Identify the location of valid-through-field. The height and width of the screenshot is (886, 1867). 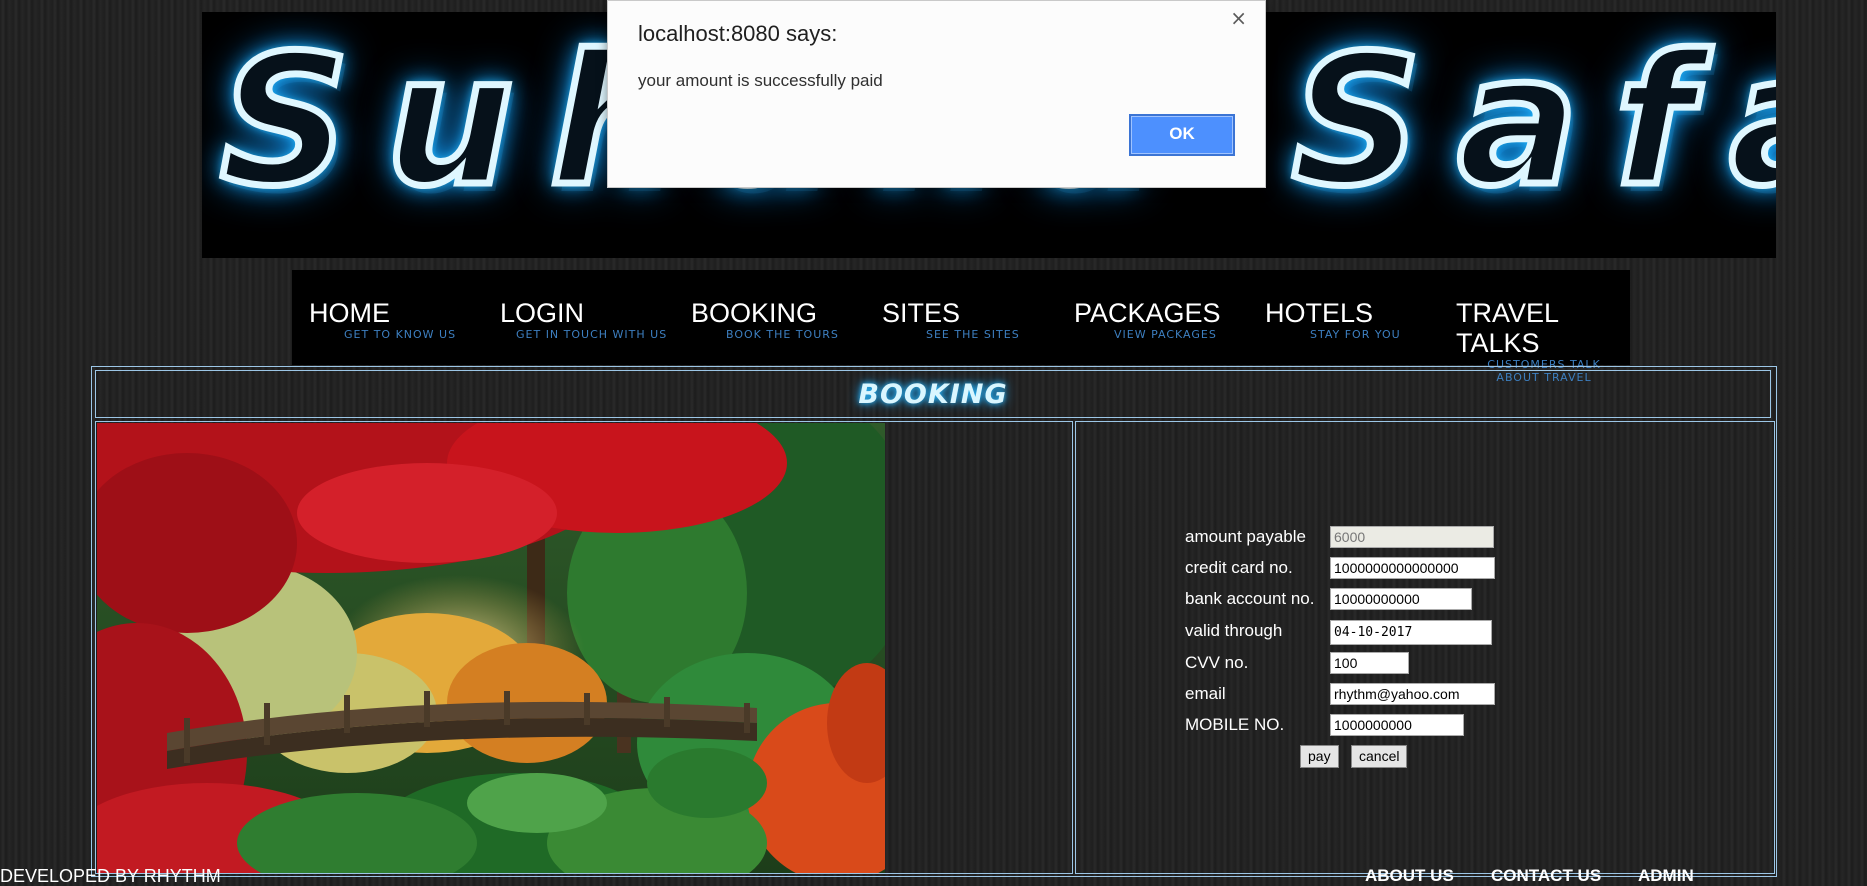
(1411, 632).